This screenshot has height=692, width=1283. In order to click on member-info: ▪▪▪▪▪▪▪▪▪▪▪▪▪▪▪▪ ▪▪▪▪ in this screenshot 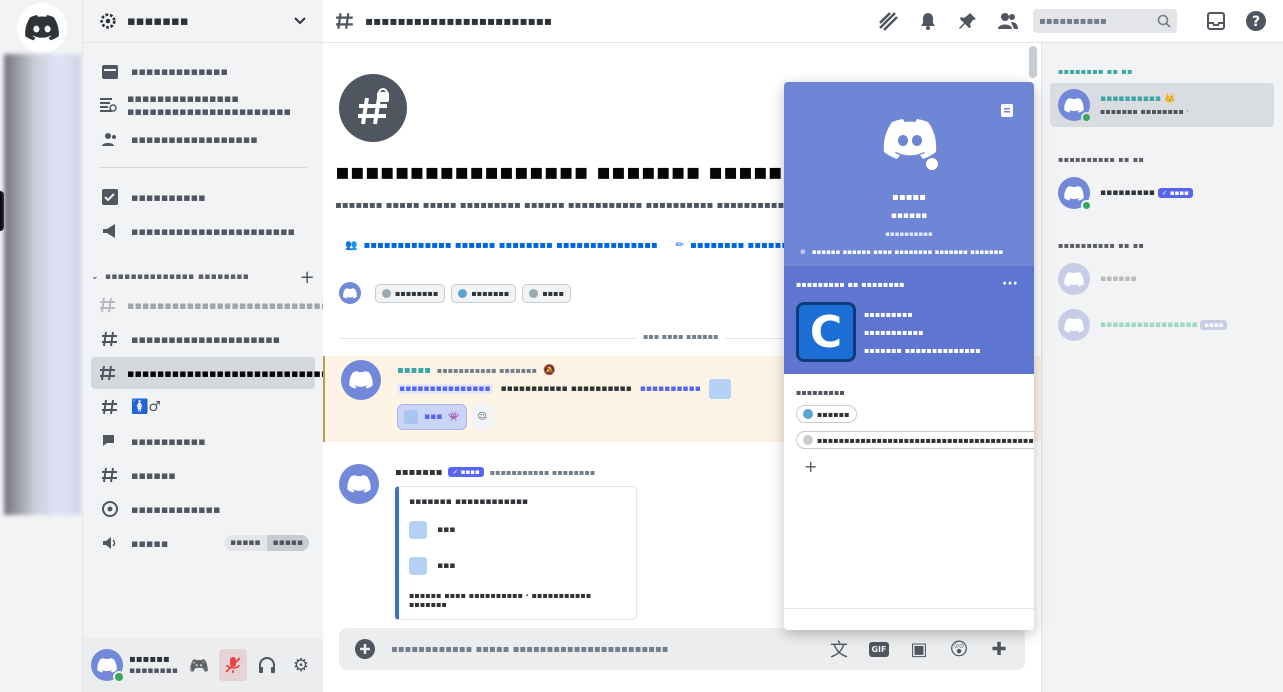, I will do `click(1164, 325)`.